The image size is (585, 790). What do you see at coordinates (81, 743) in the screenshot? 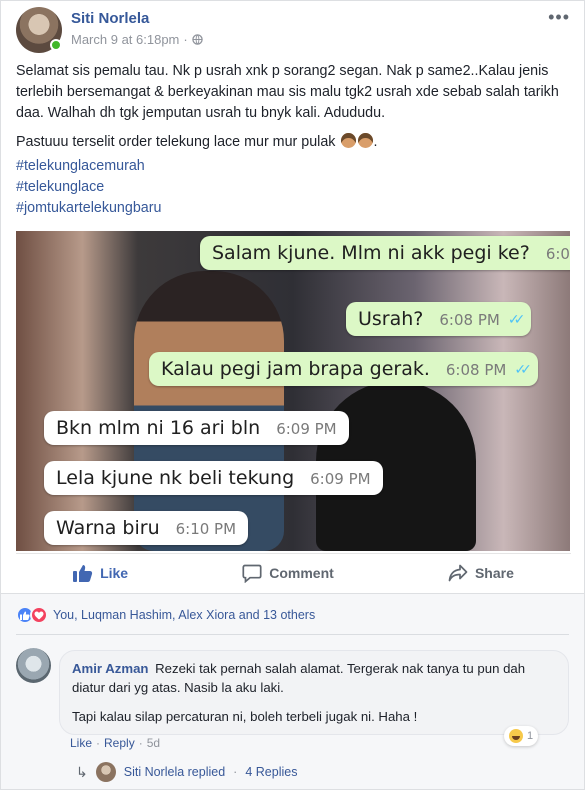
I see `comment-like-link: Like` at bounding box center [81, 743].